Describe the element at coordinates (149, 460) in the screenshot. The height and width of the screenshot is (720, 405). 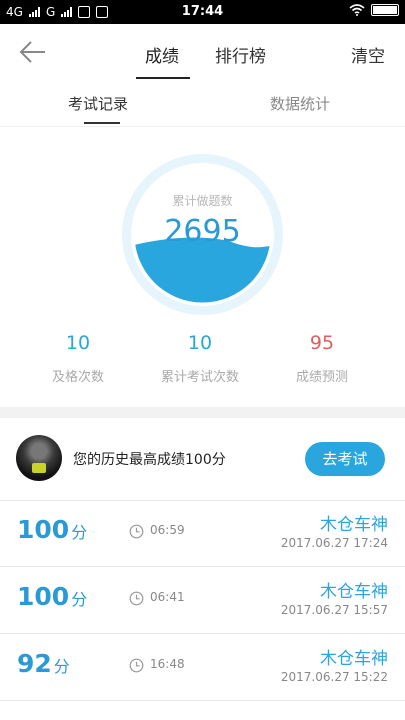
I see `best-score-text: 您的历史最高成绩100分` at that location.